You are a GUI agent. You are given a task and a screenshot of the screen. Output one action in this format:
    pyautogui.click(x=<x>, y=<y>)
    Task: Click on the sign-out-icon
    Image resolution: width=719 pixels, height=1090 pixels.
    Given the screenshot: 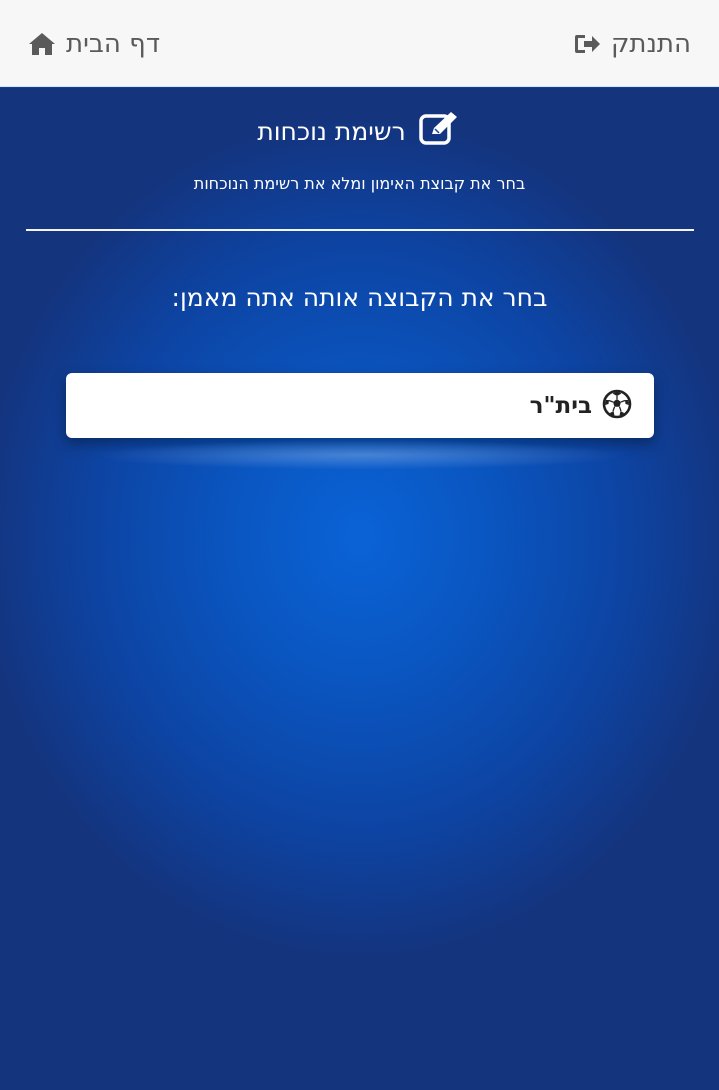 What is the action you would take?
    pyautogui.click(x=587, y=44)
    